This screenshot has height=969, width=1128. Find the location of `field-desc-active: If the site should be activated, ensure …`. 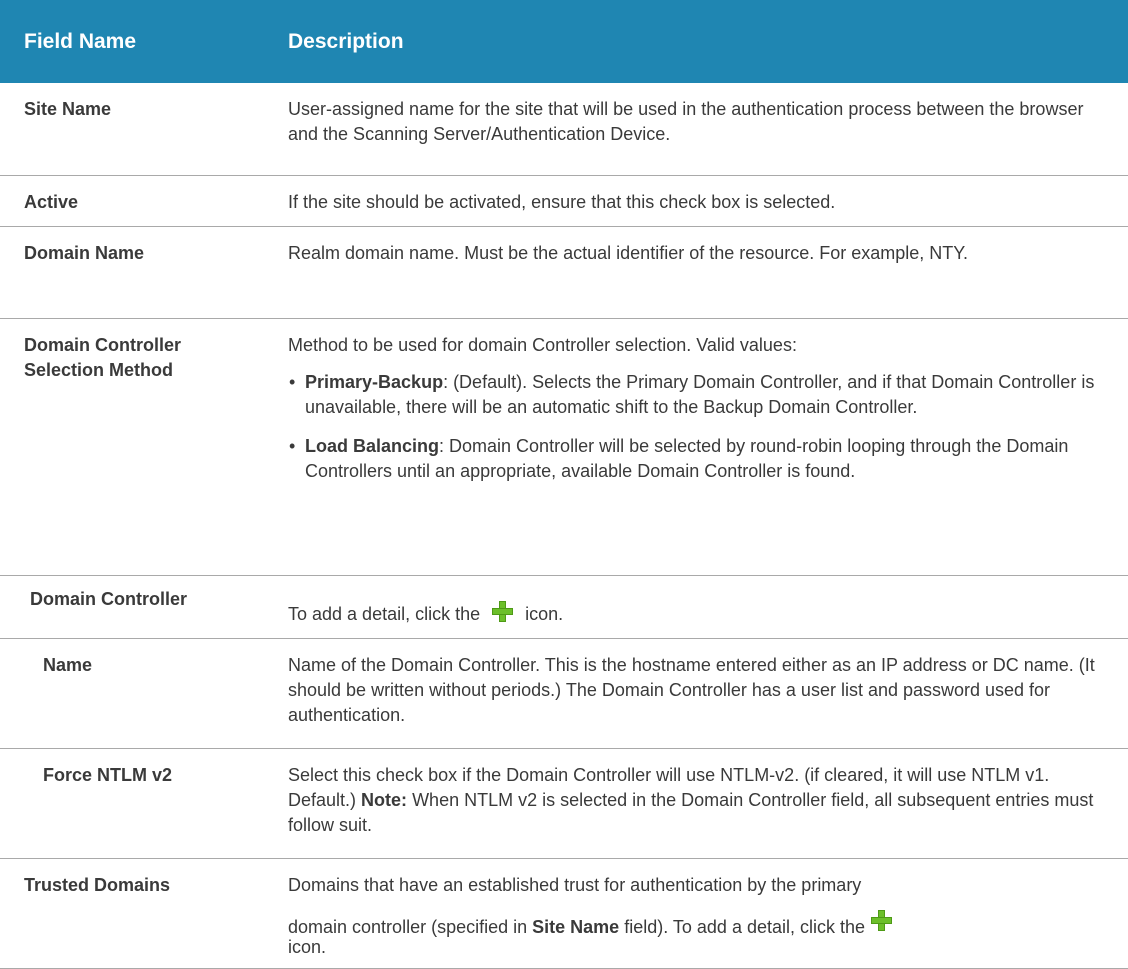

field-desc-active: If the site should be activated, ensure … is located at coordinates (699, 201).